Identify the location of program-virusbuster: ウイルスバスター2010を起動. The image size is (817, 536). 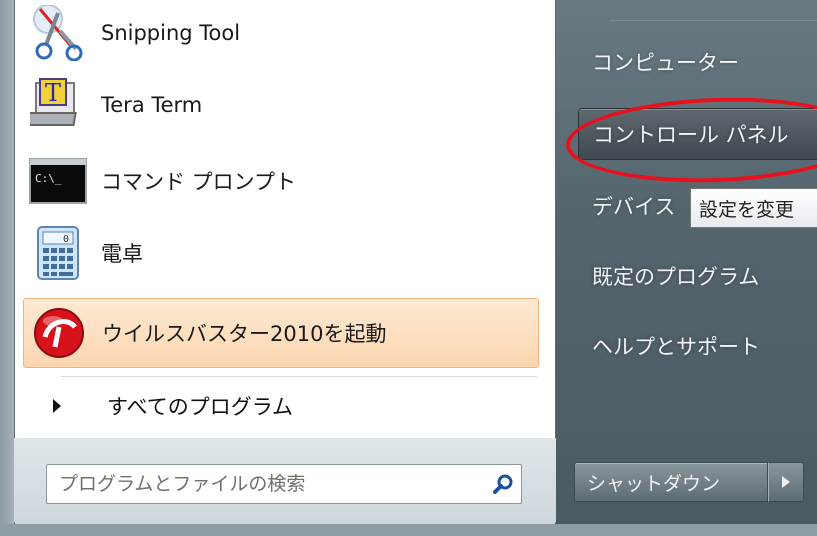
(281, 333).